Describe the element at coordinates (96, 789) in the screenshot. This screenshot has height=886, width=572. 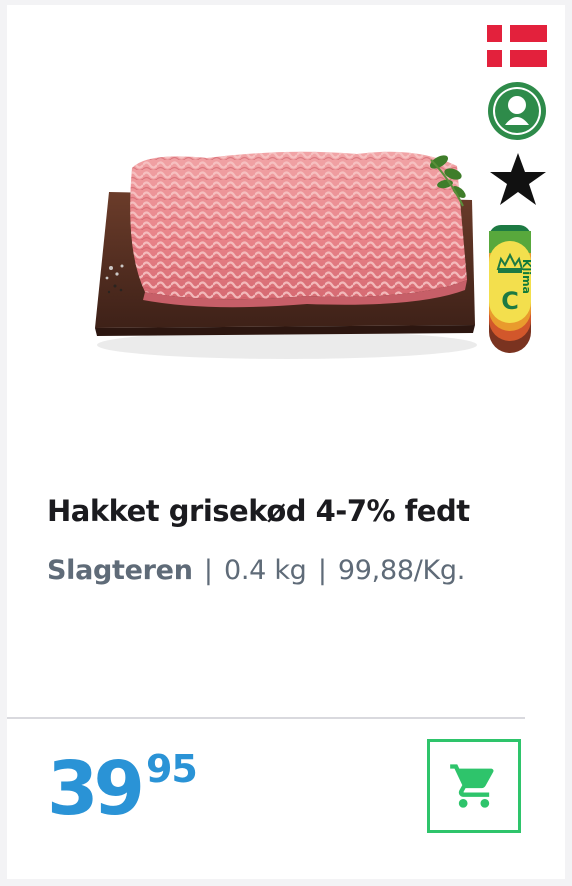
I see `price-major: 39` at that location.